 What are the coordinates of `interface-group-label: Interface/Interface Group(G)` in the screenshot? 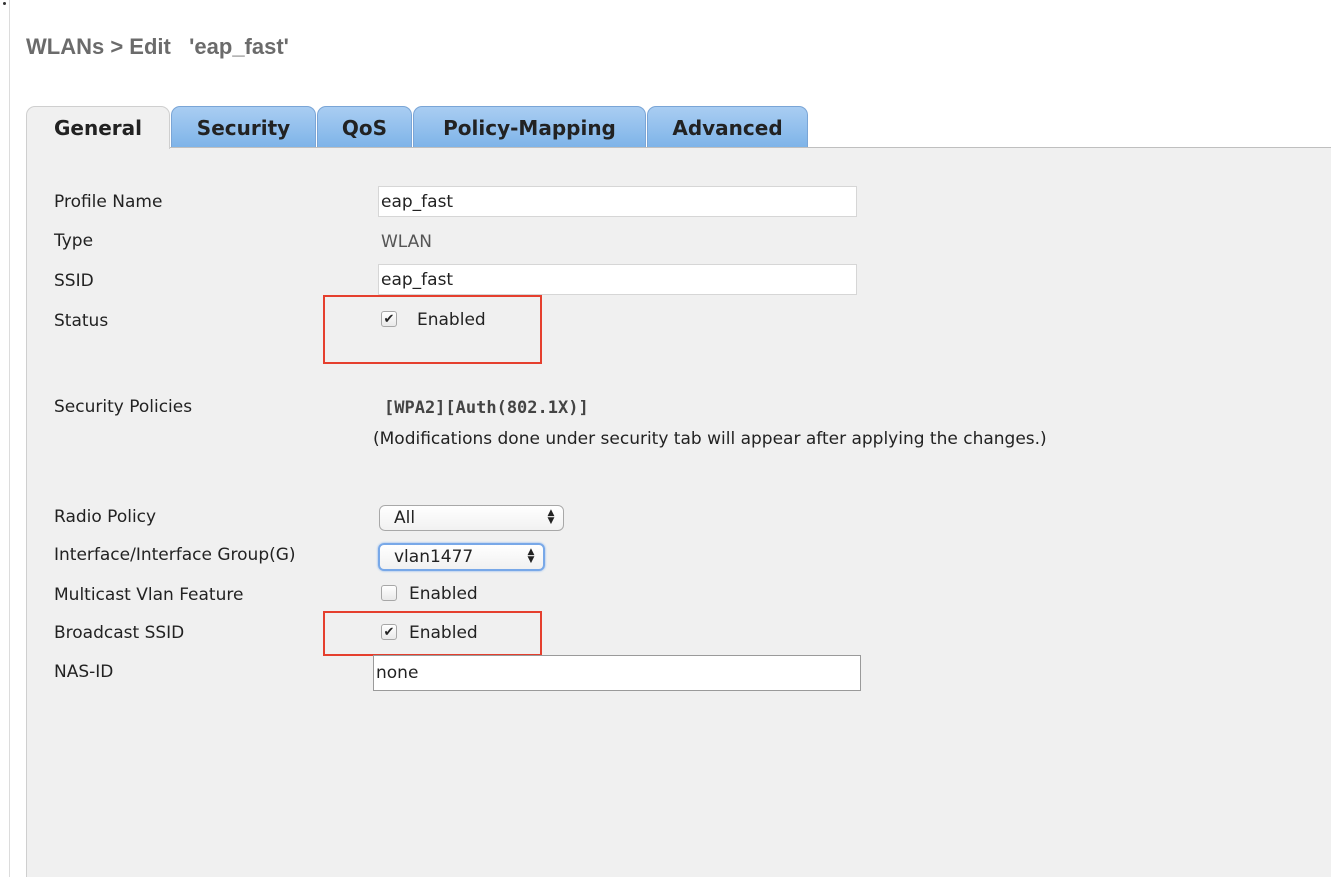 It's located at (175, 555).